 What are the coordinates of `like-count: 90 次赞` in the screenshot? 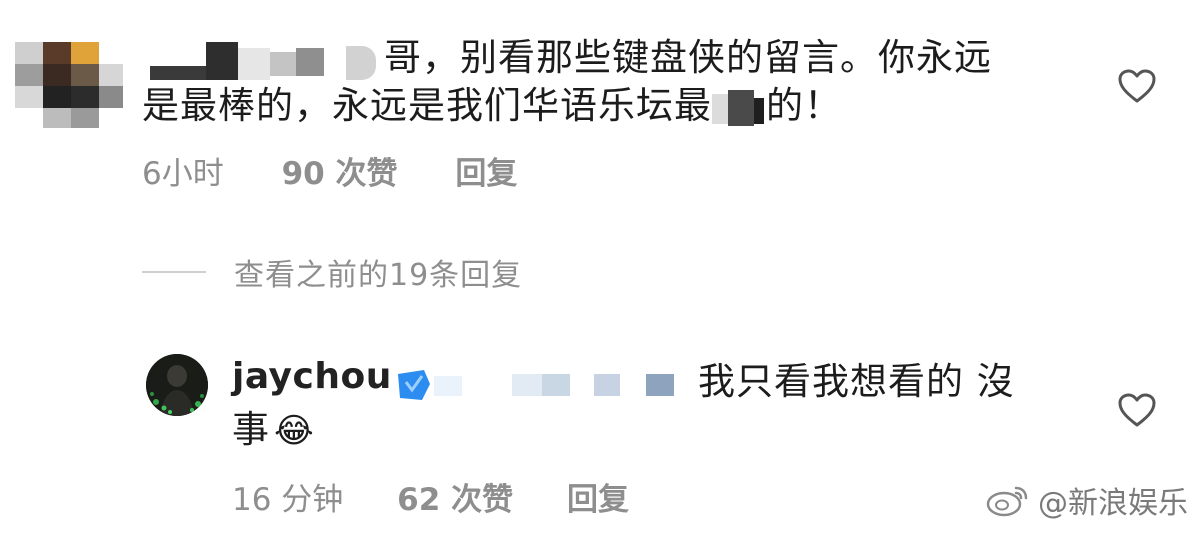 It's located at (340, 170).